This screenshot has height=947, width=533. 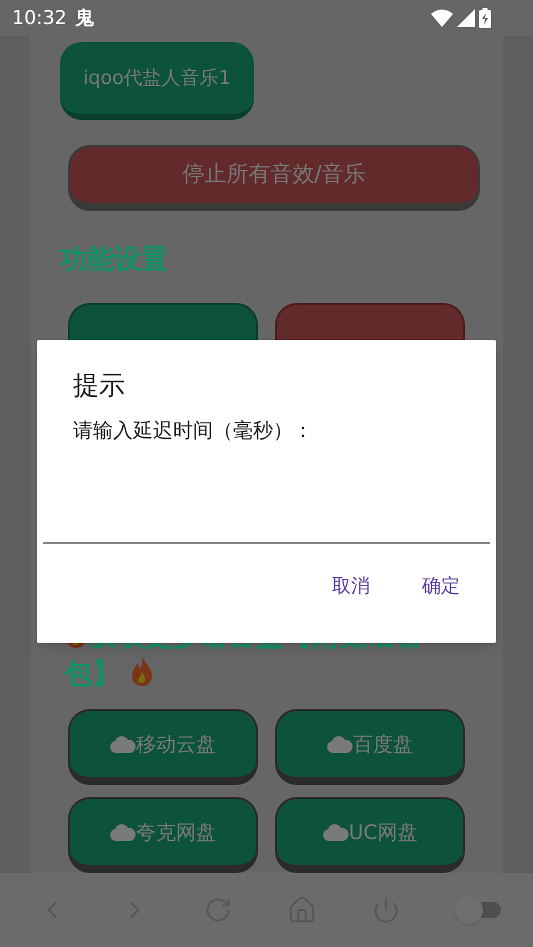 What do you see at coordinates (479, 910) in the screenshot?
I see `toggle-switch` at bounding box center [479, 910].